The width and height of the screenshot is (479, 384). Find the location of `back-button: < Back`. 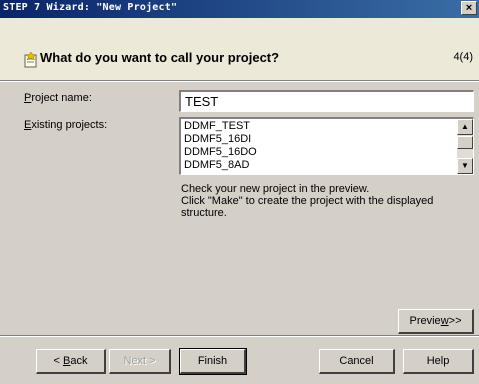

back-button: < Back is located at coordinates (71, 361).